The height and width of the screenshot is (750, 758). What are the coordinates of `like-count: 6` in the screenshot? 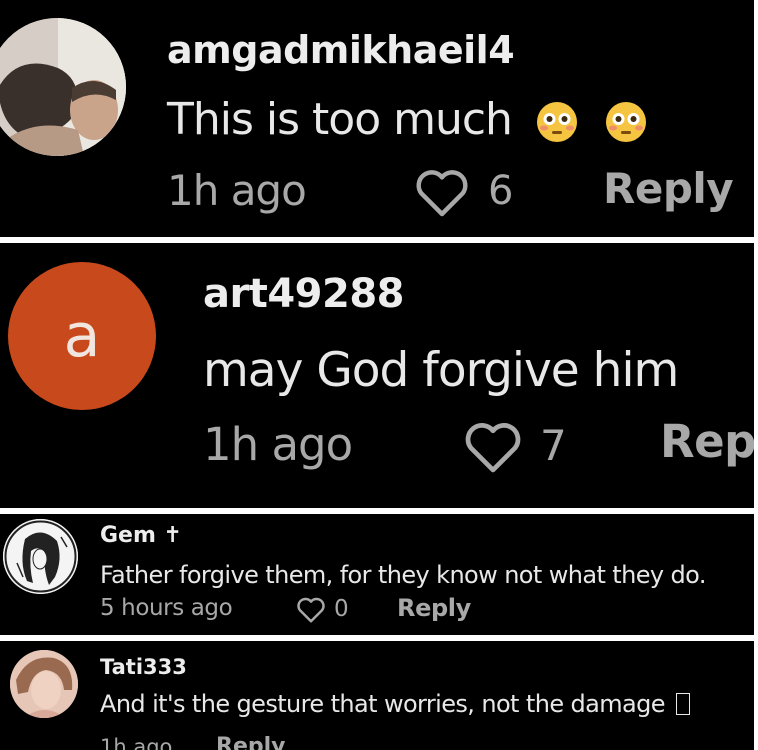 It's located at (501, 191).